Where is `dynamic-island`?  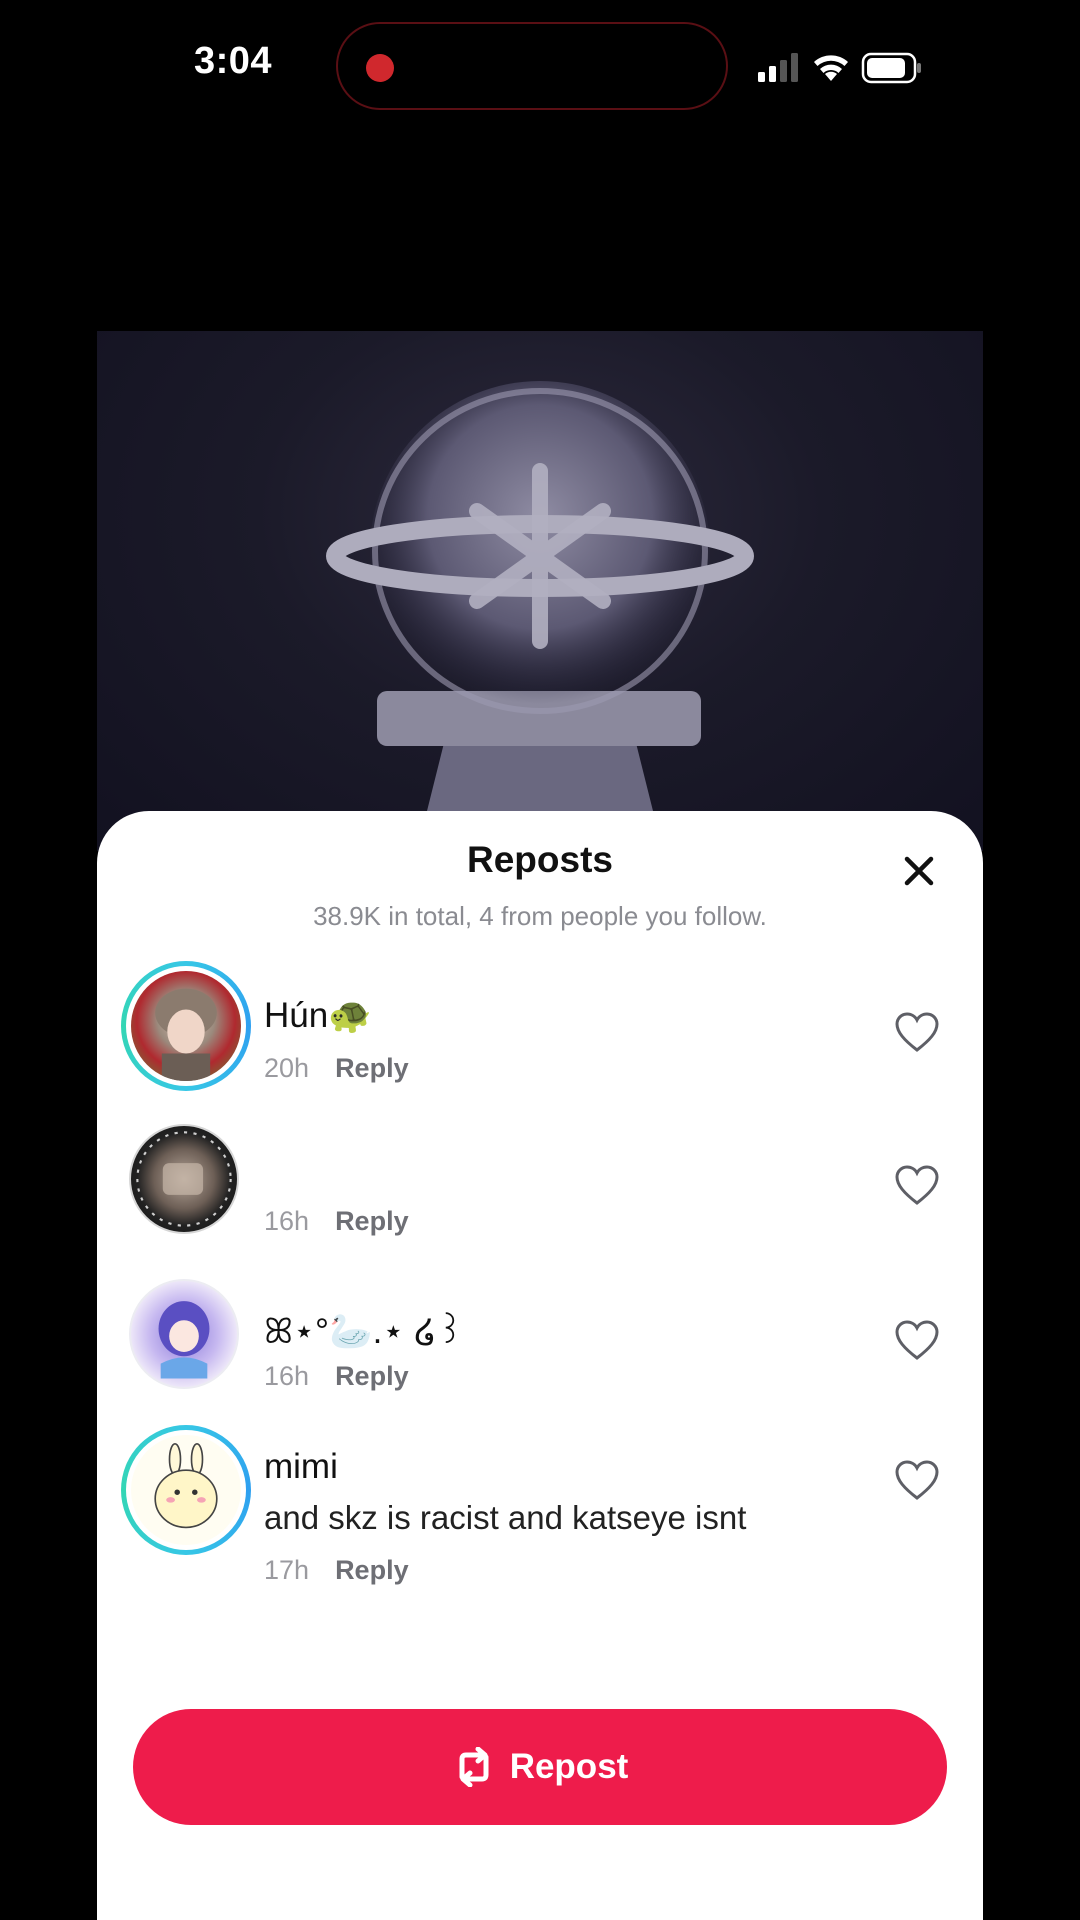
dynamic-island is located at coordinates (532, 66).